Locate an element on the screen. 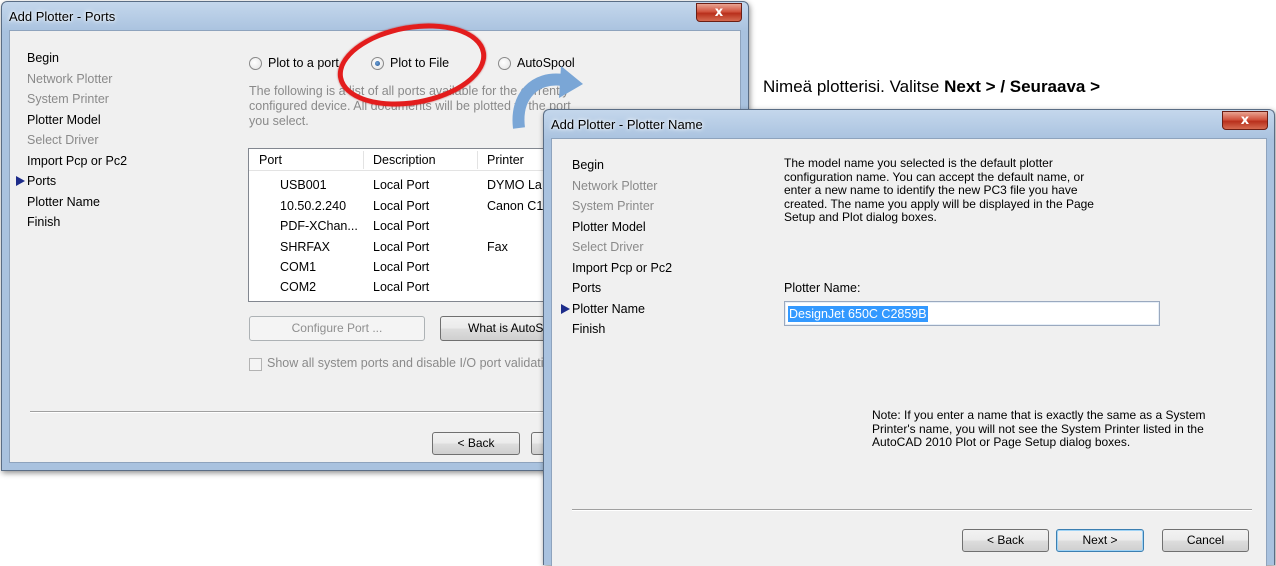 The height and width of the screenshot is (566, 1276). col-description-header: Description is located at coordinates (404, 160).